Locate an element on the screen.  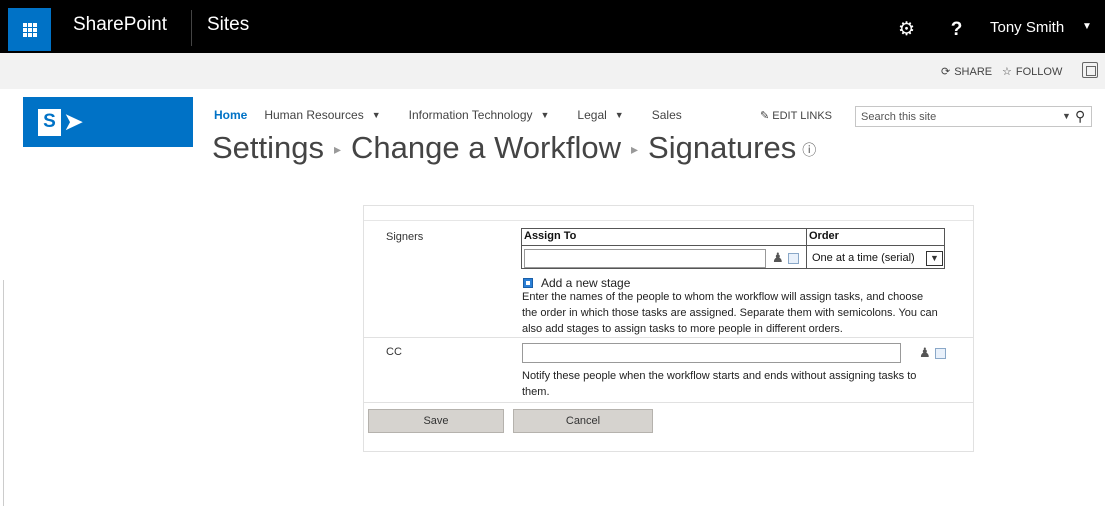
follow-button: ☆ FOLLOW is located at coordinates (1032, 72).